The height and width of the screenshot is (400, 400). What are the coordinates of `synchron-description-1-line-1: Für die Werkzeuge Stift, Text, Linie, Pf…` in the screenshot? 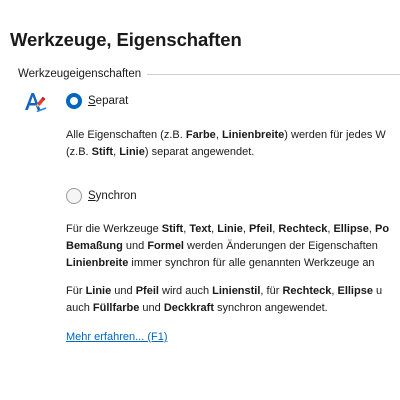 It's located at (228, 229).